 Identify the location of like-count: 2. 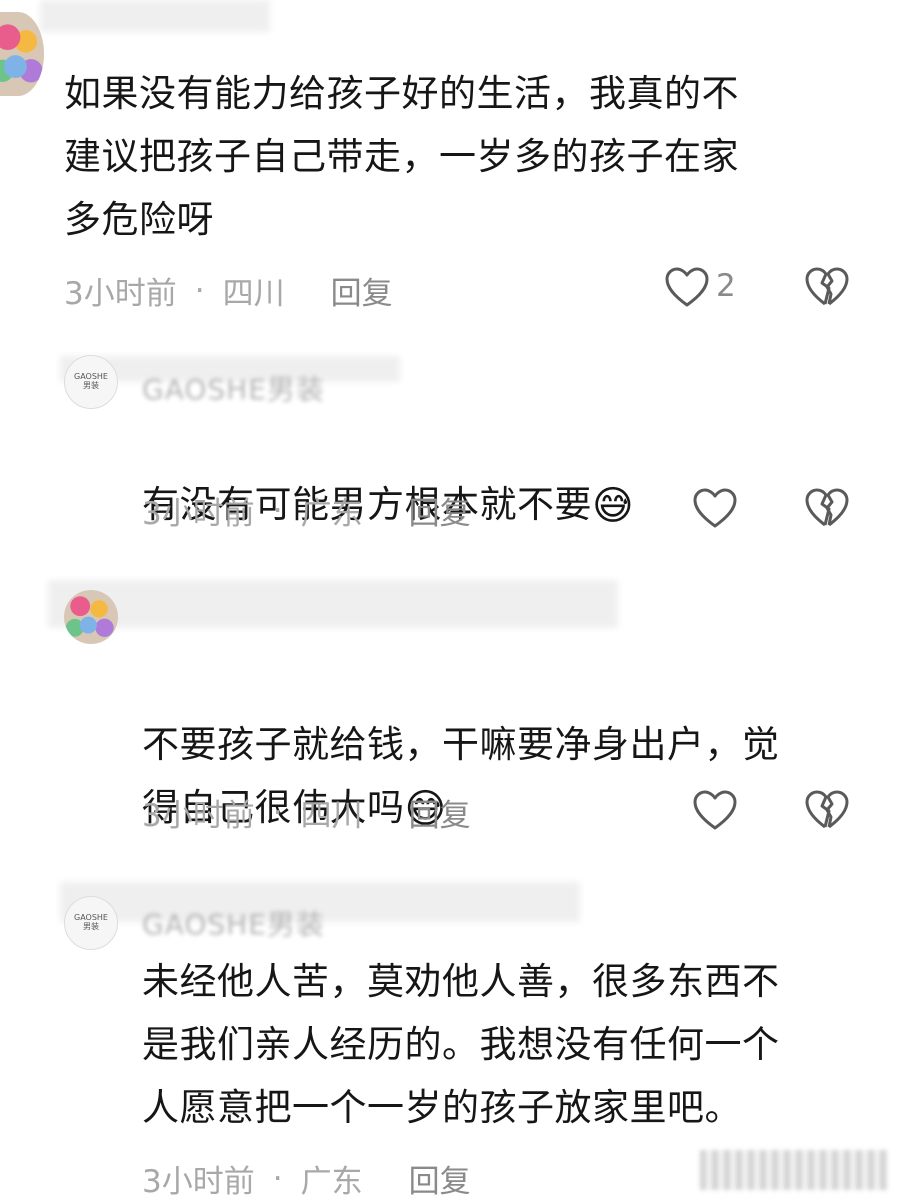
(726, 286).